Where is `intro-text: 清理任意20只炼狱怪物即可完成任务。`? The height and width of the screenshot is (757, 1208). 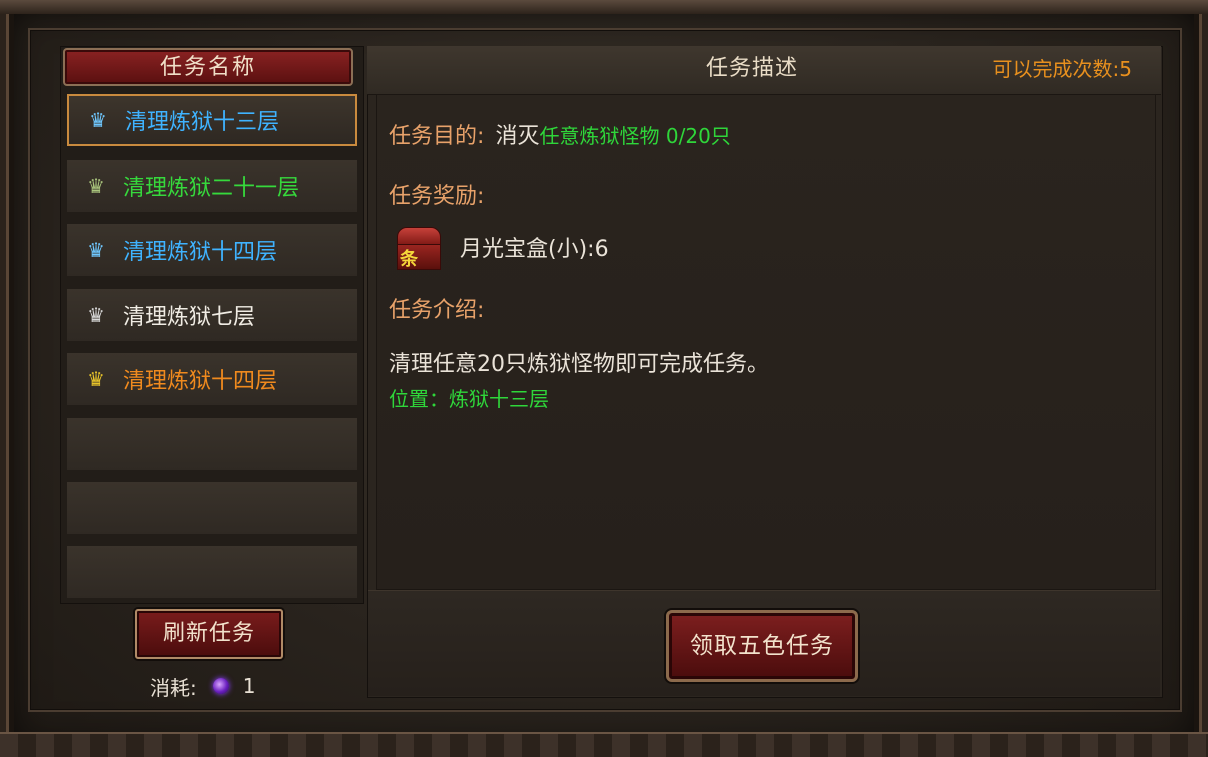 intro-text: 清理任意20只炼狱怪物即可完成任务。 is located at coordinates (579, 364).